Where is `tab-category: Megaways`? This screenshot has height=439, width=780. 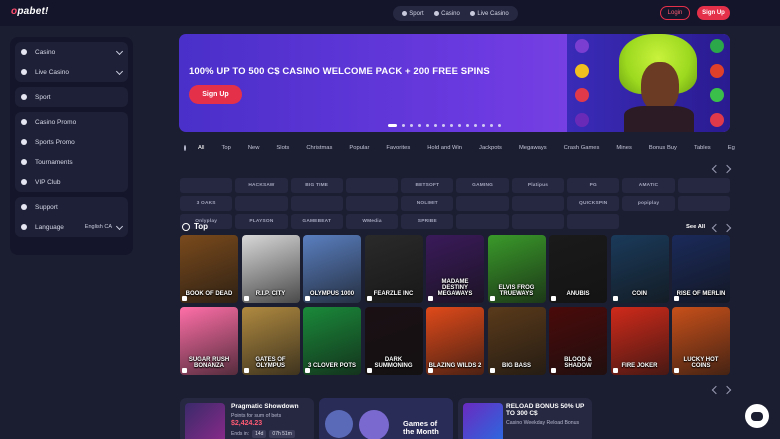 tab-category: Megaways is located at coordinates (533, 148).